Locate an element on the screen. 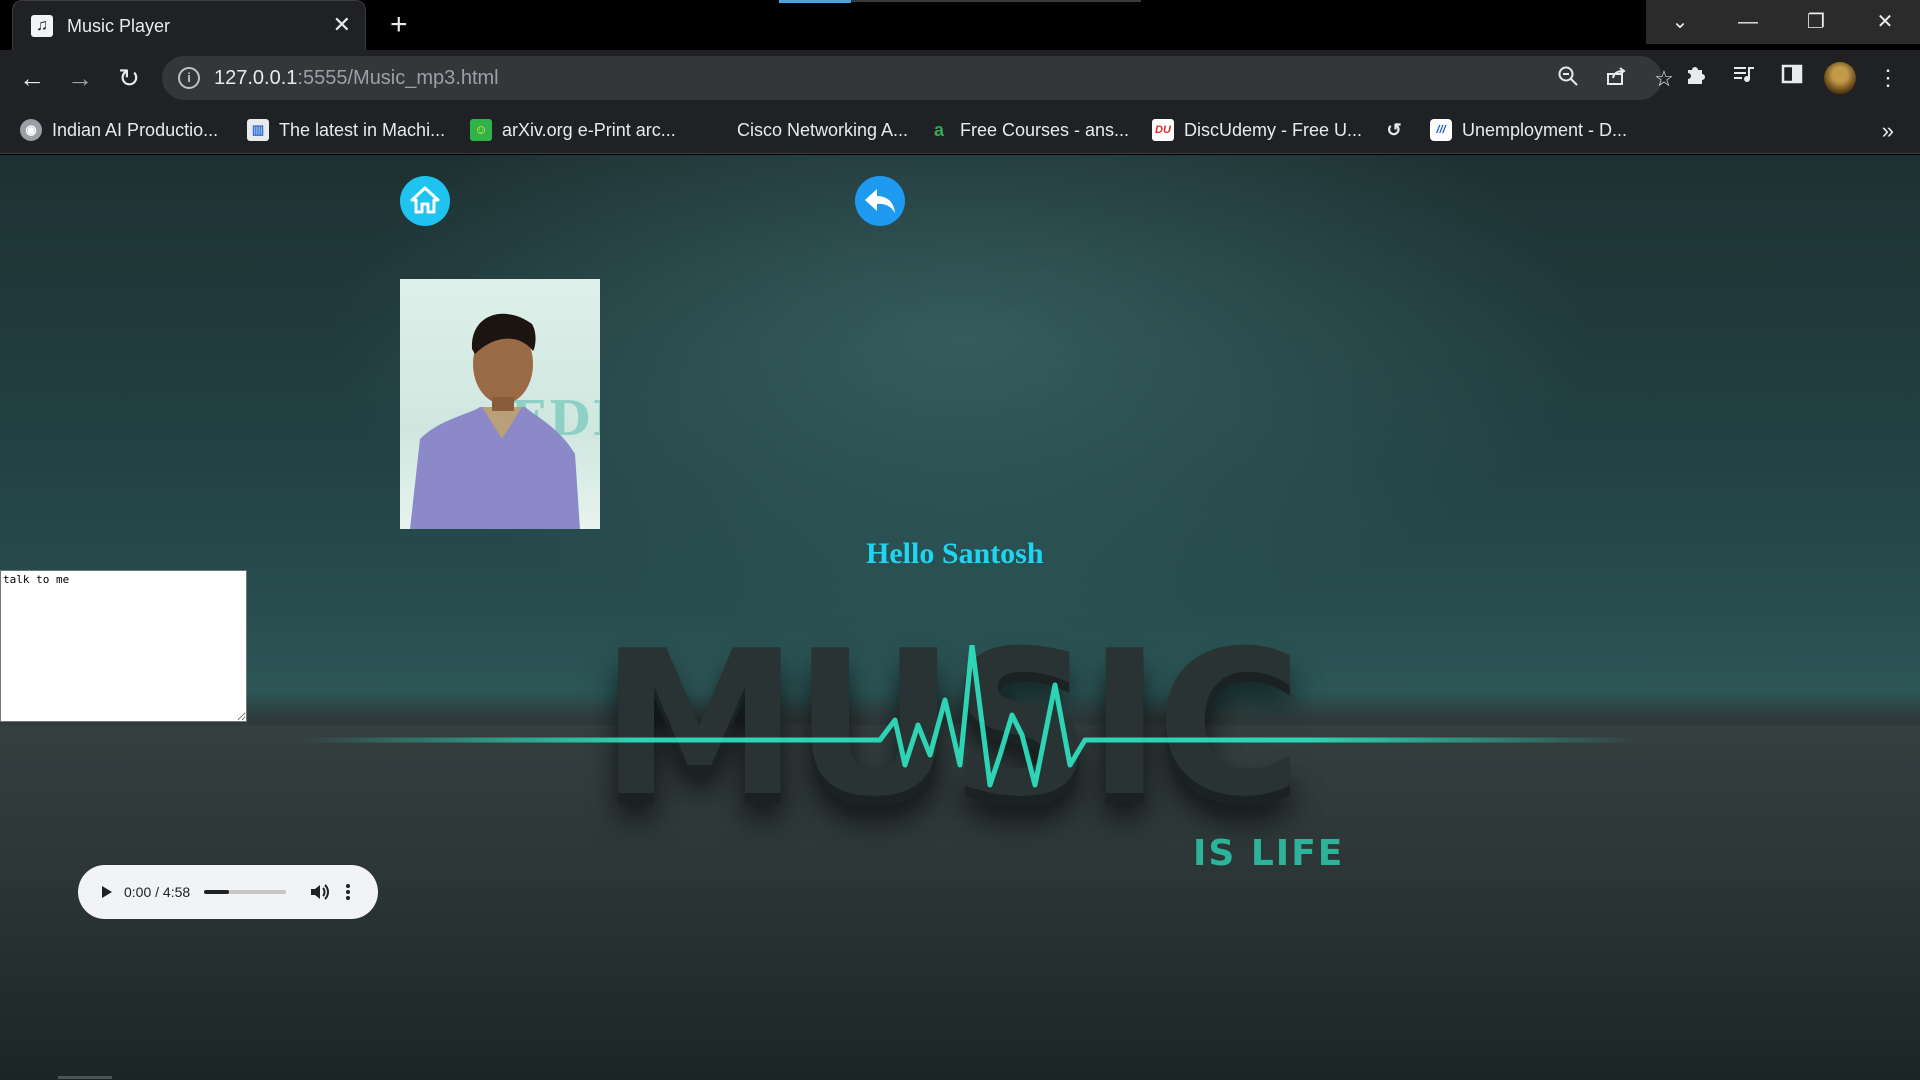 This screenshot has height=1080, width=1920. home-icon is located at coordinates (425, 200).